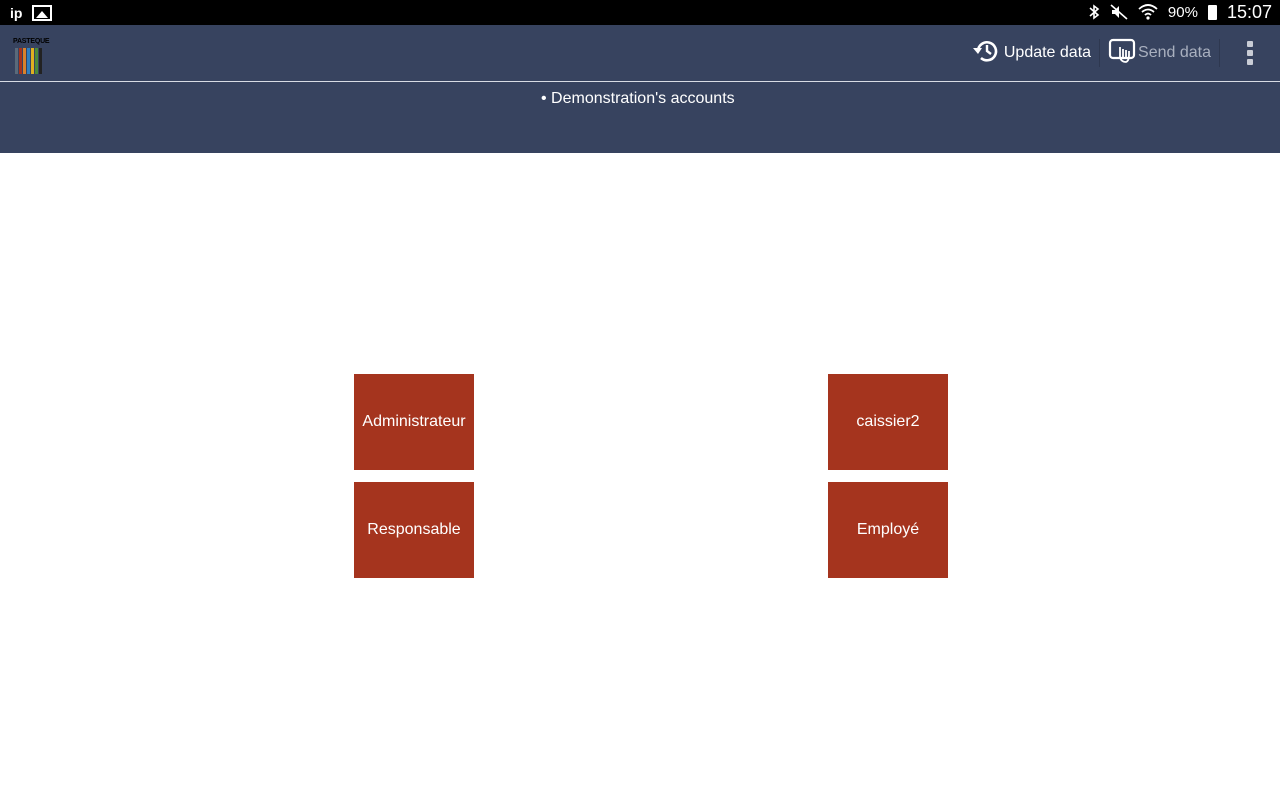  I want to click on touch-send-icon, so click(1122, 53).